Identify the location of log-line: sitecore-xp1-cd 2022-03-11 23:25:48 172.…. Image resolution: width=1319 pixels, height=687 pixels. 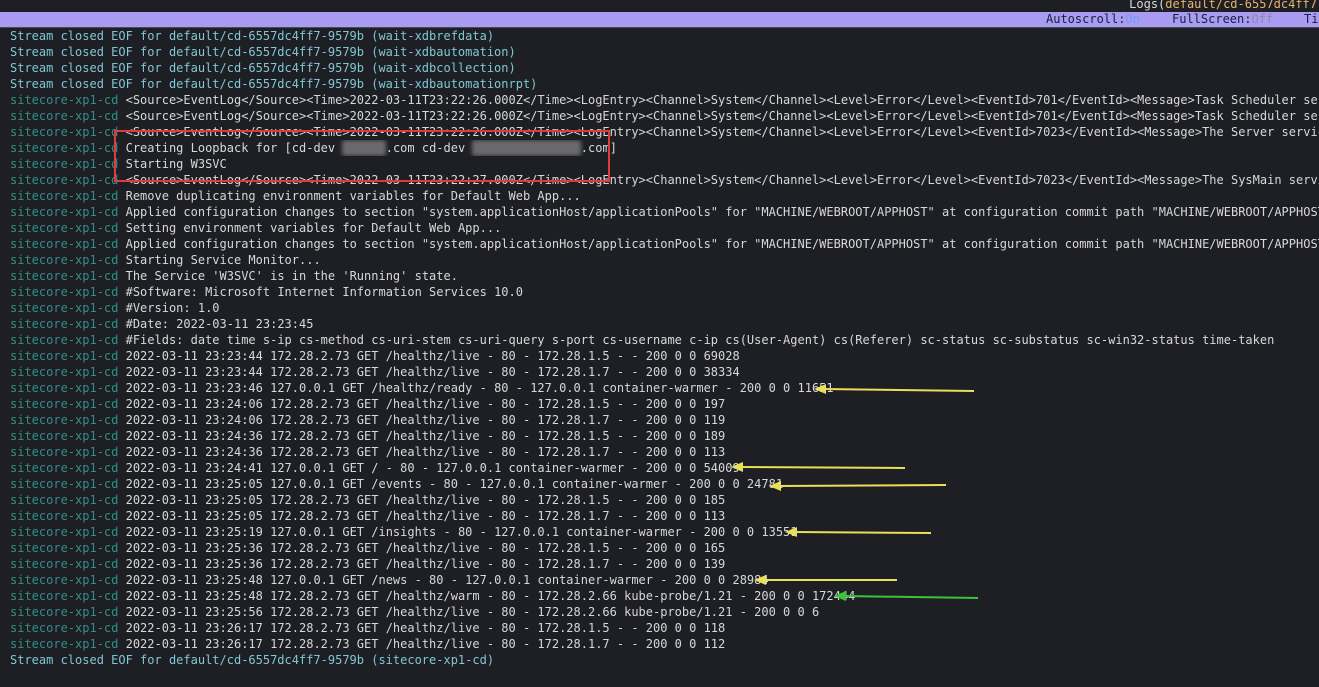
(664, 596).